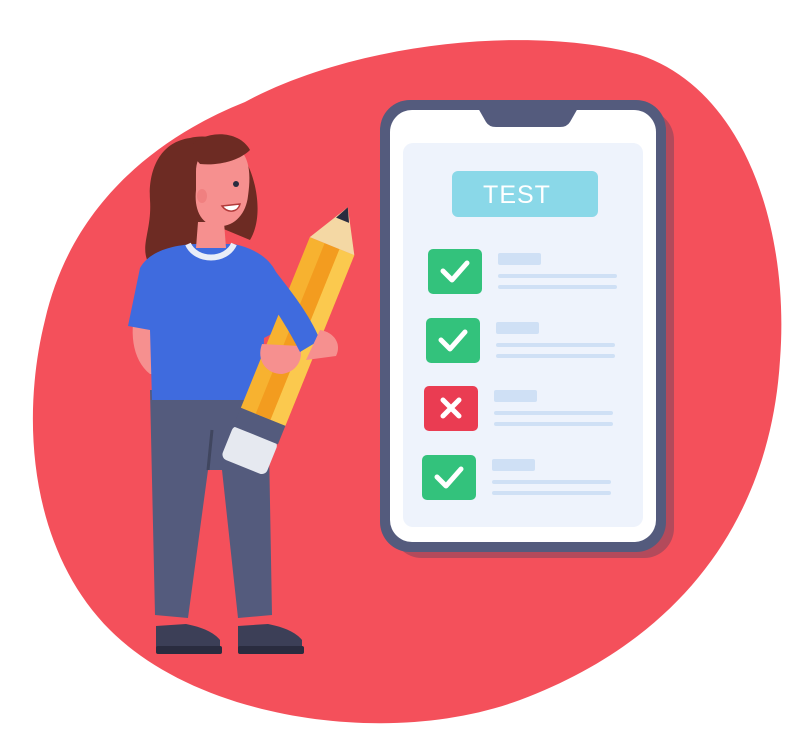 The width and height of the screenshot is (792, 748). What do you see at coordinates (236, 184) in the screenshot?
I see `eye` at bounding box center [236, 184].